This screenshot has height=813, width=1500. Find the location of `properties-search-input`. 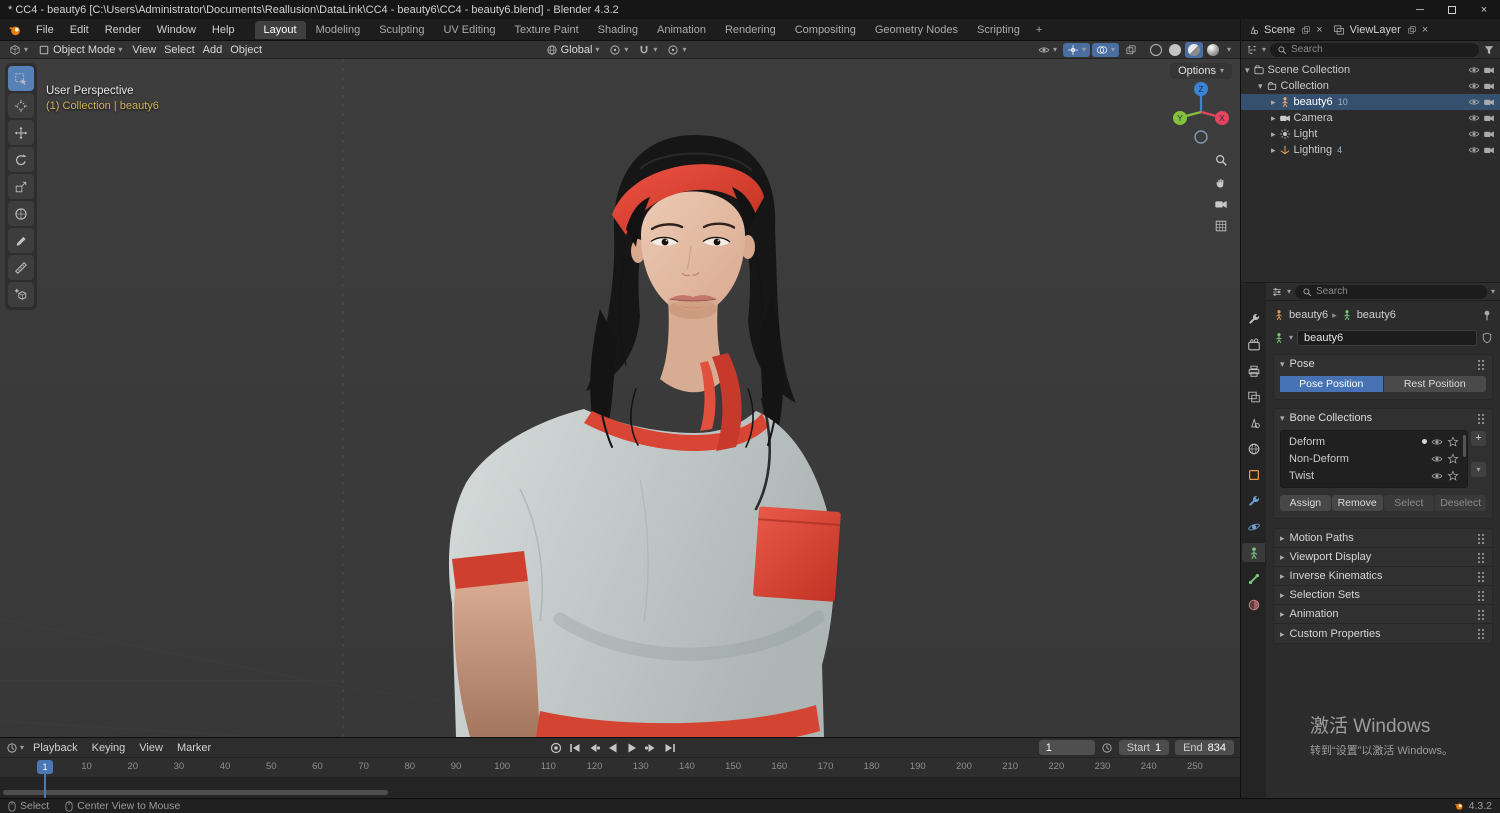

properties-search-input is located at coordinates (1398, 291).